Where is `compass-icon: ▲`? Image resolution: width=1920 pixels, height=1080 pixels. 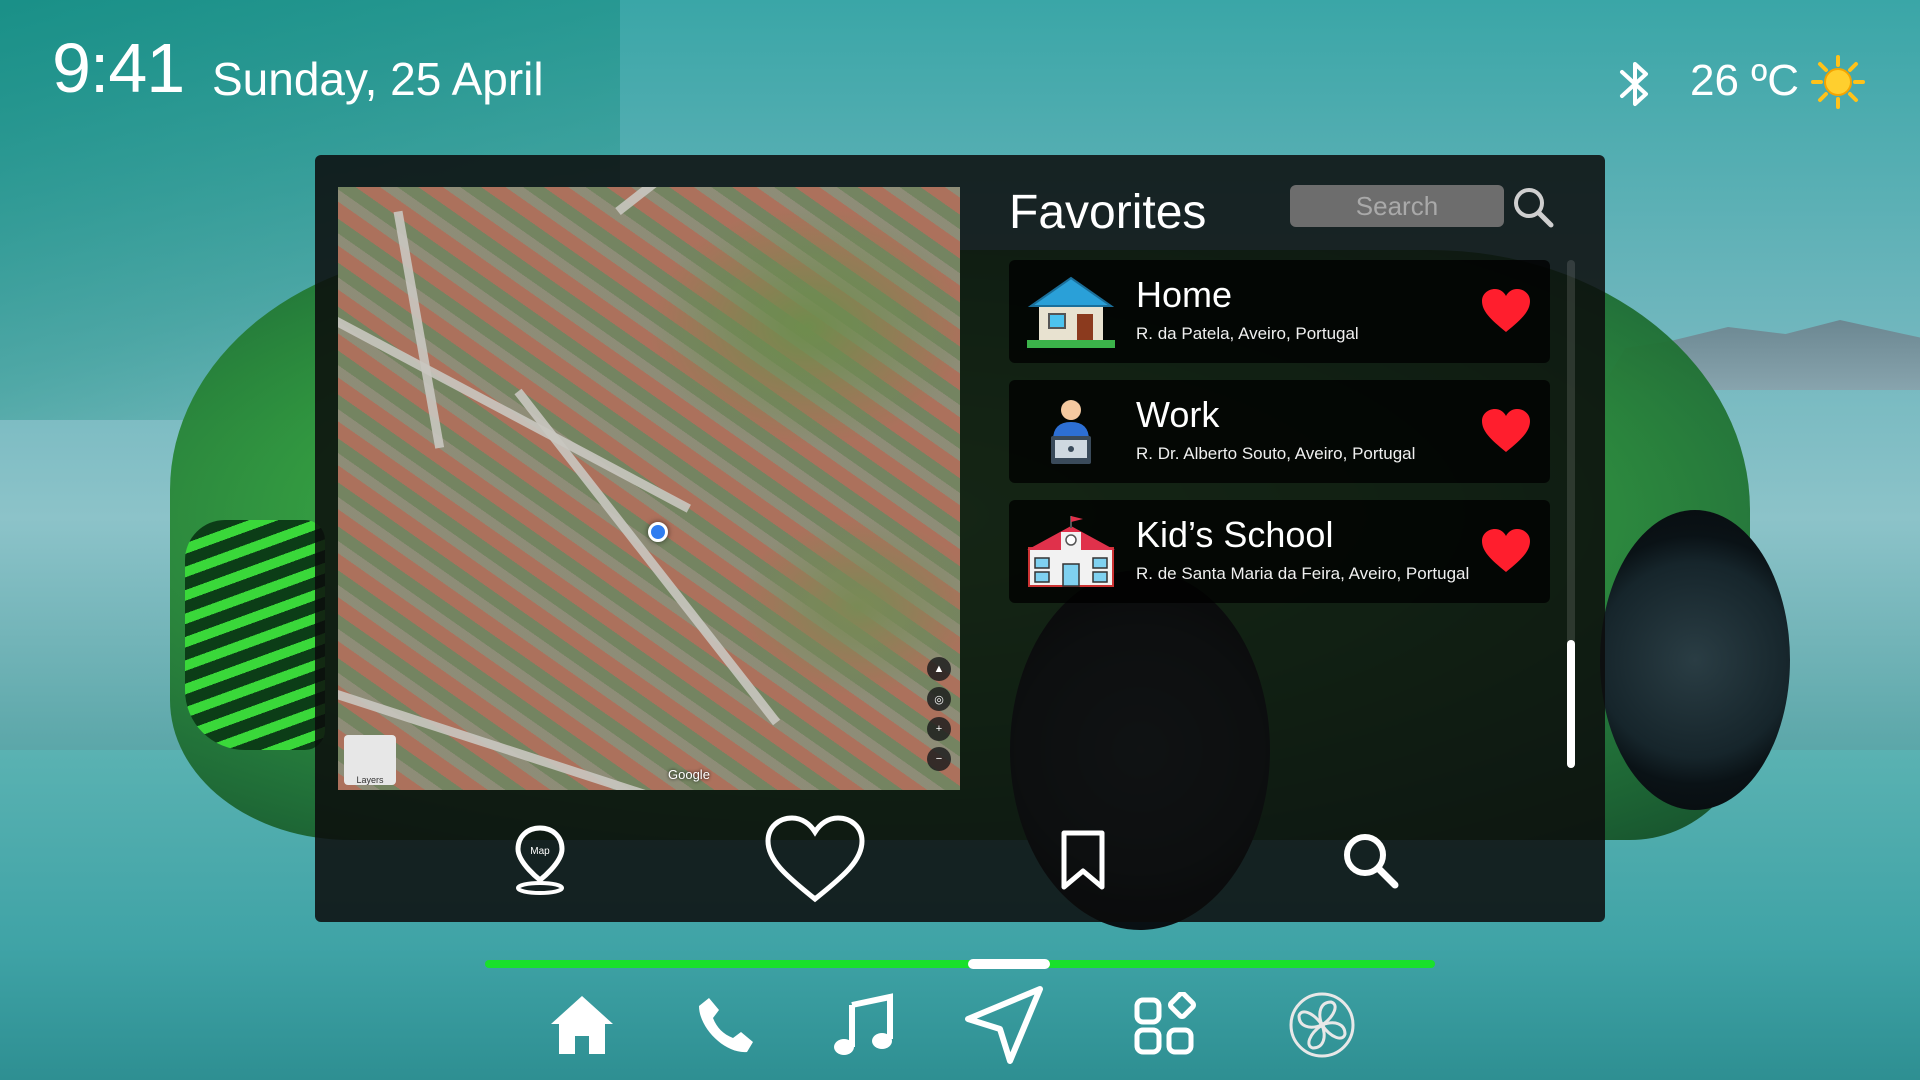 compass-icon: ▲ is located at coordinates (939, 669).